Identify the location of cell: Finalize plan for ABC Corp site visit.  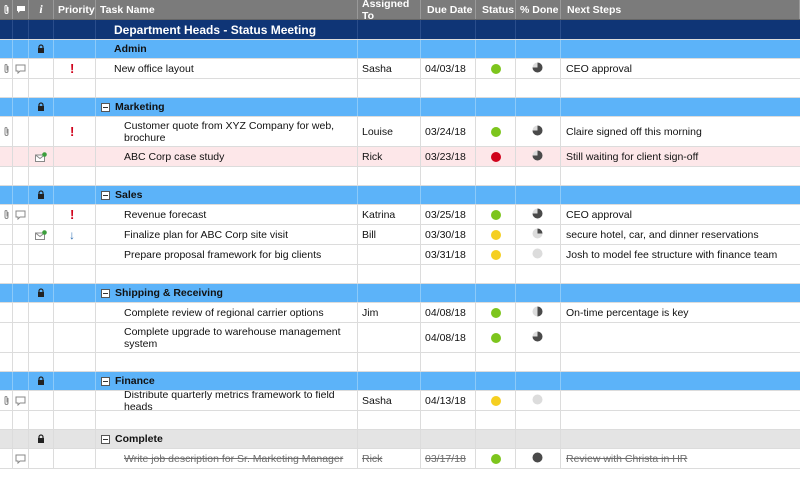
(227, 234).